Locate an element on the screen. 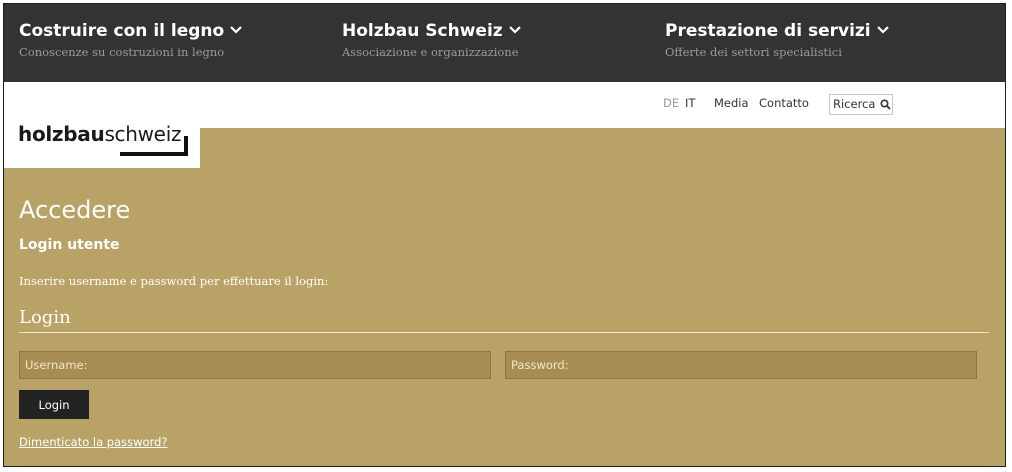 The image size is (1012, 472). search-input is located at coordinates (855, 104).